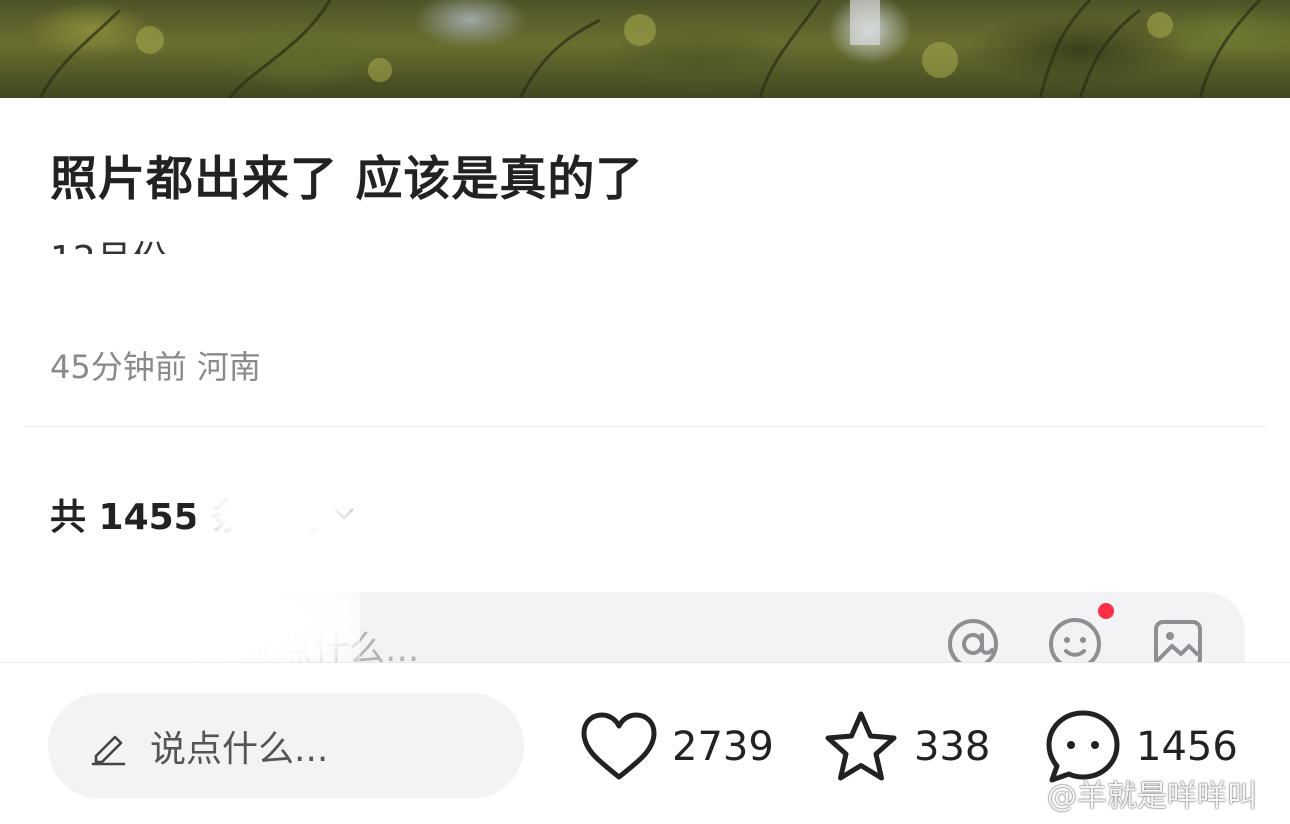  I want to click on star-icon, so click(861, 746).